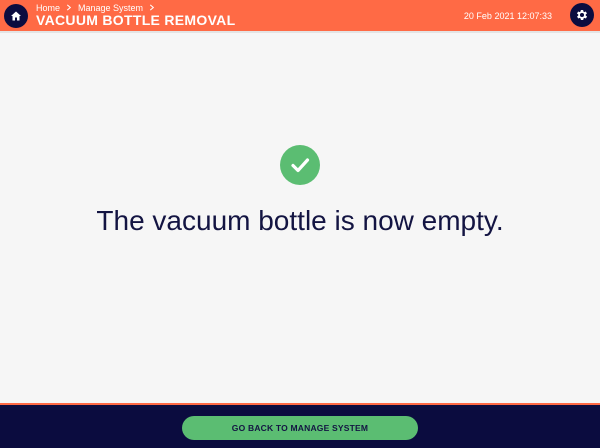  What do you see at coordinates (507, 16) in the screenshot?
I see `datetime-display: 20 Feb 2021 12:07:33` at bounding box center [507, 16].